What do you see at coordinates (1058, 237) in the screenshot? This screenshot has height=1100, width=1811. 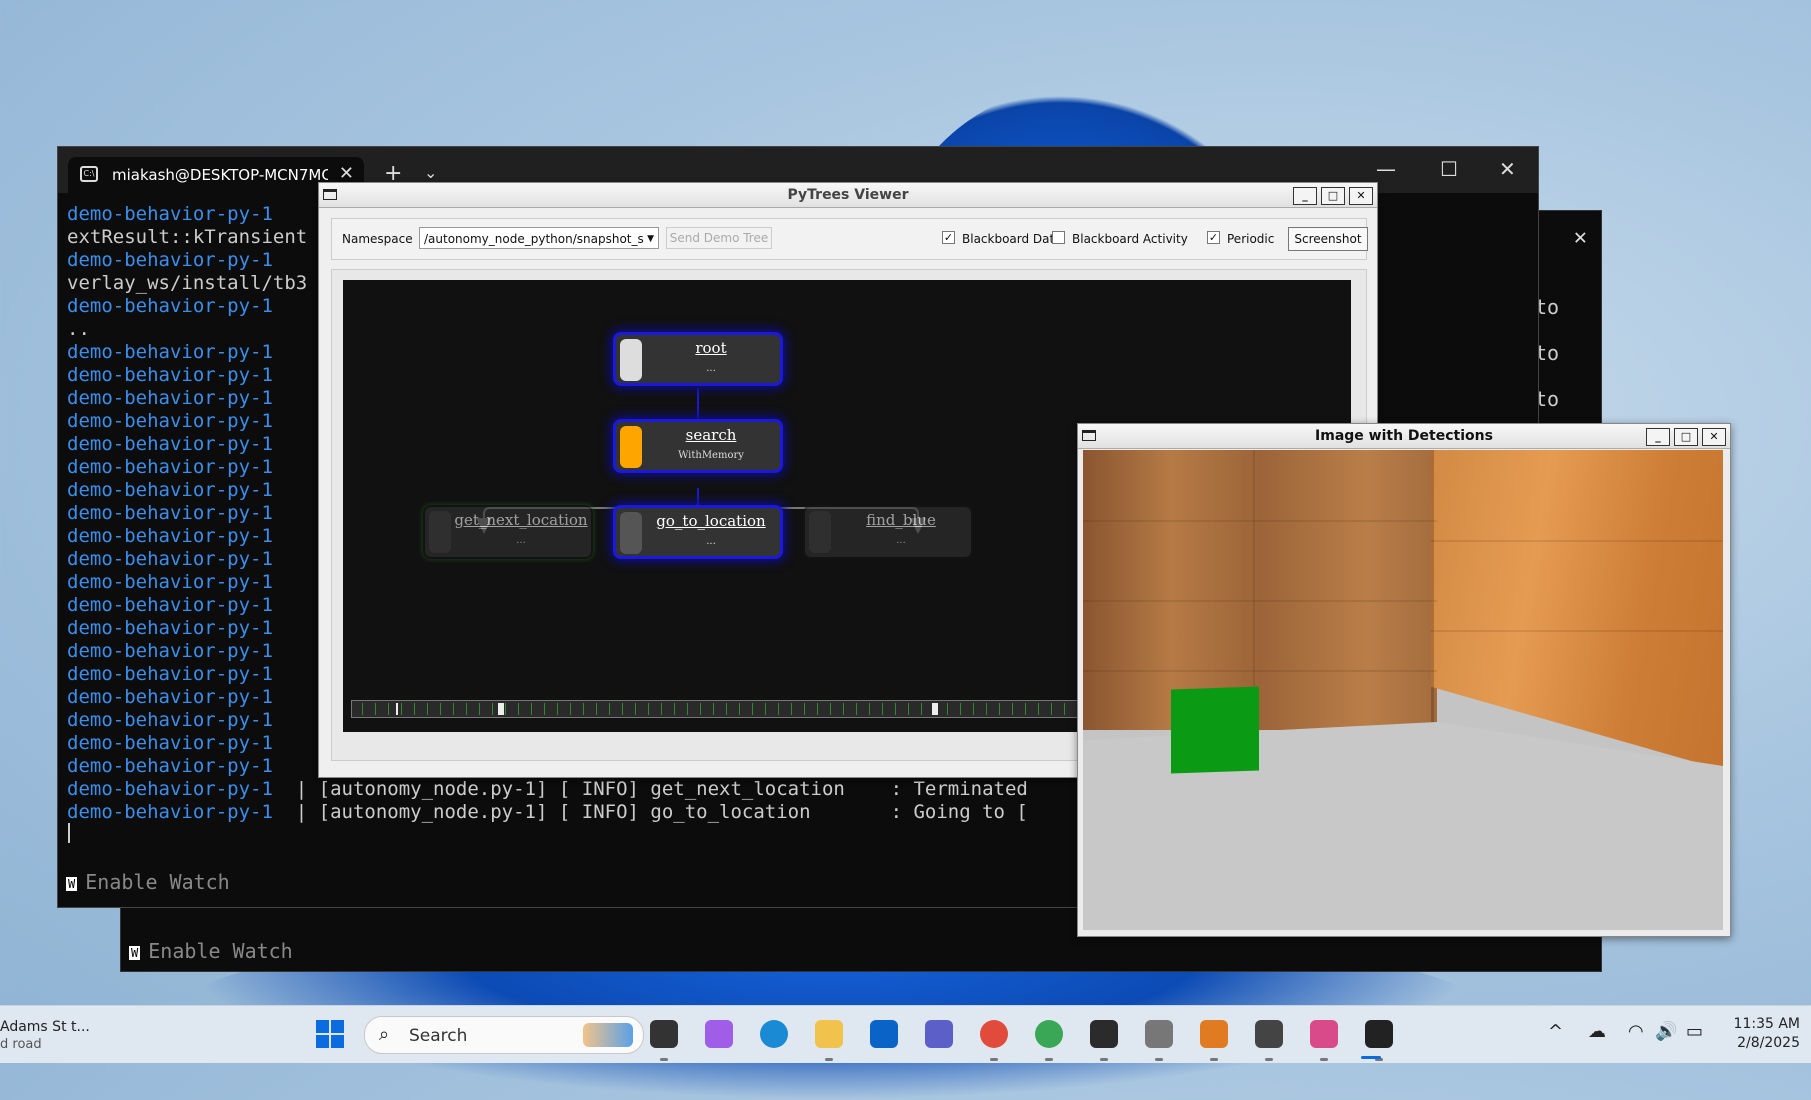 I see `blackboard-activity-checkbox` at bounding box center [1058, 237].